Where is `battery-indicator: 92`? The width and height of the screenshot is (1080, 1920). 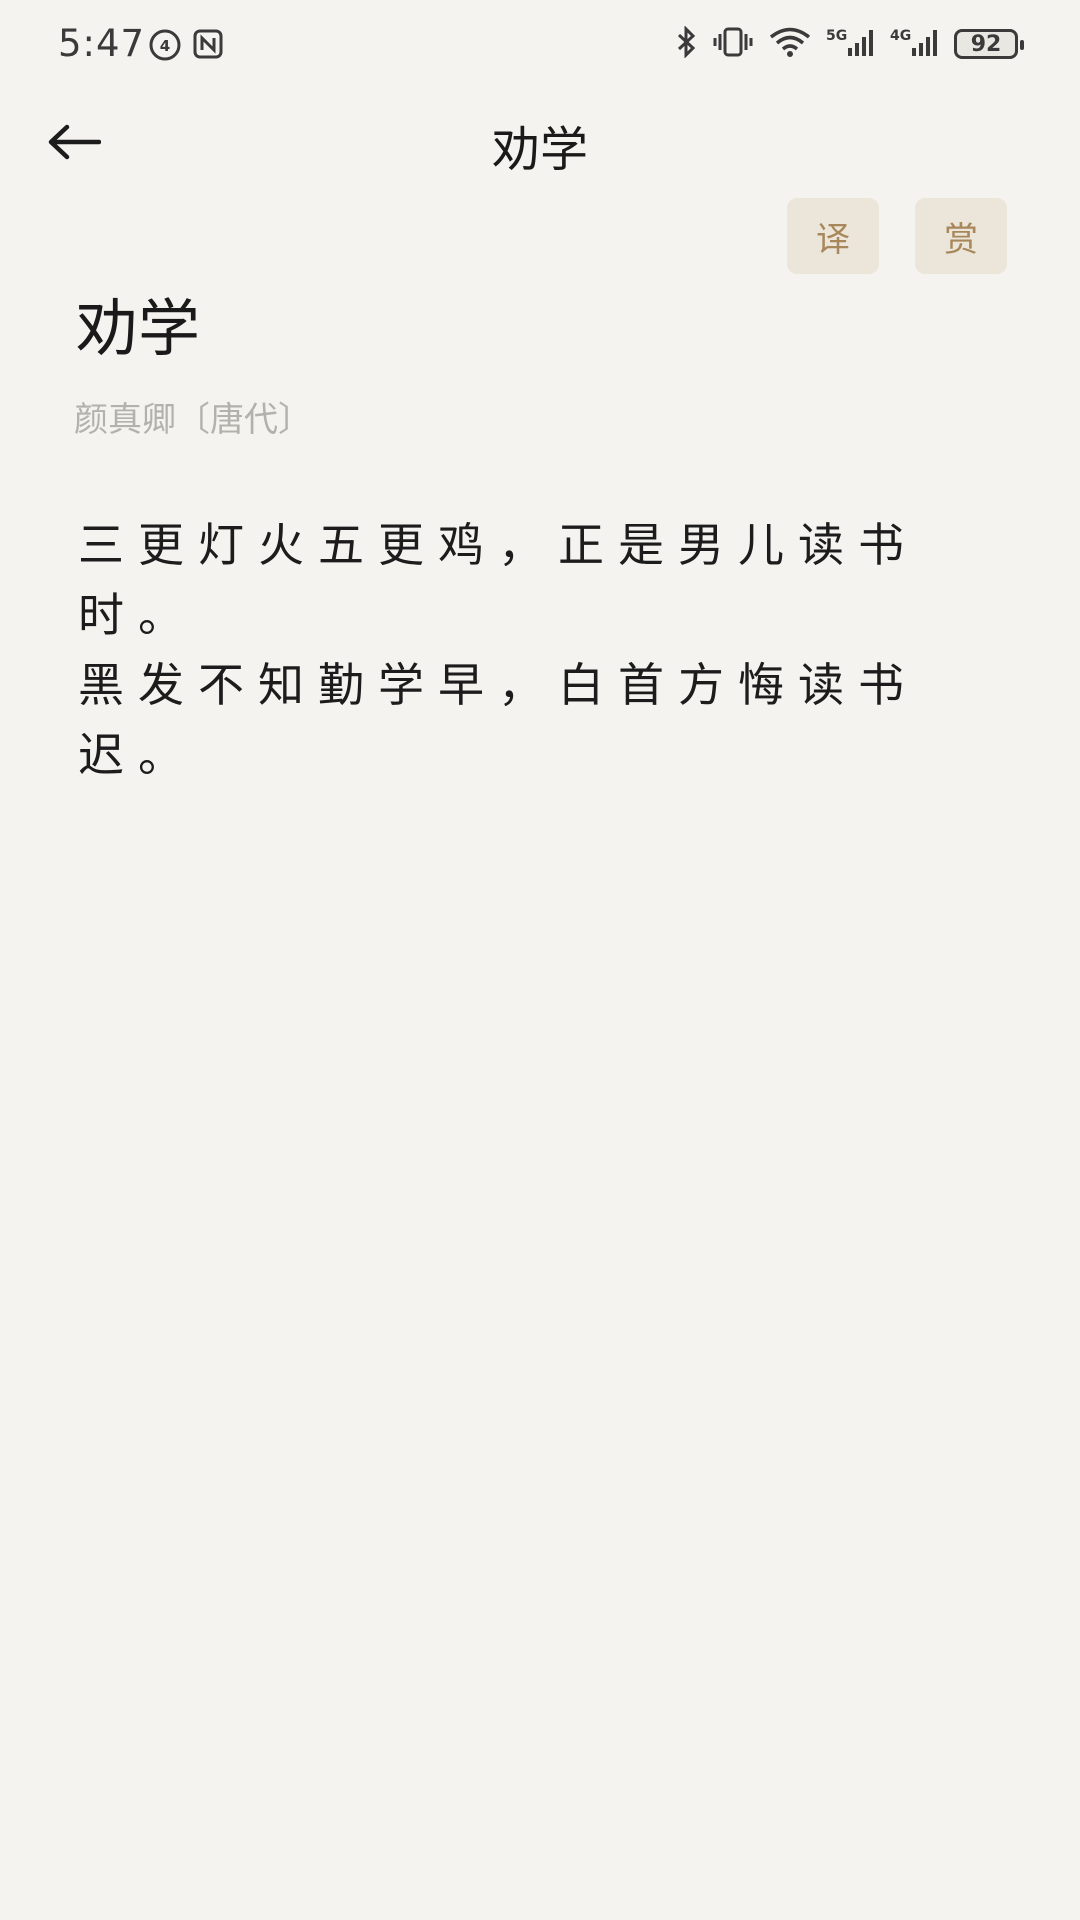
battery-indicator: 92 is located at coordinates (989, 44).